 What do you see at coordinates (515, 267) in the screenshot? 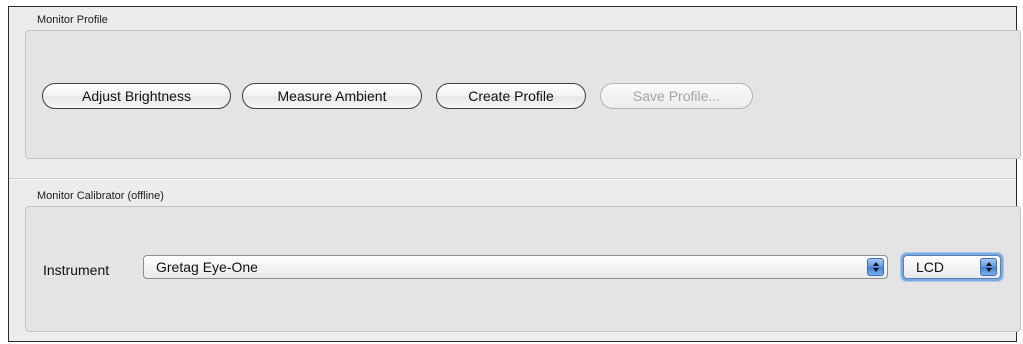
I see `instrument-select: Gretag Eye-One` at bounding box center [515, 267].